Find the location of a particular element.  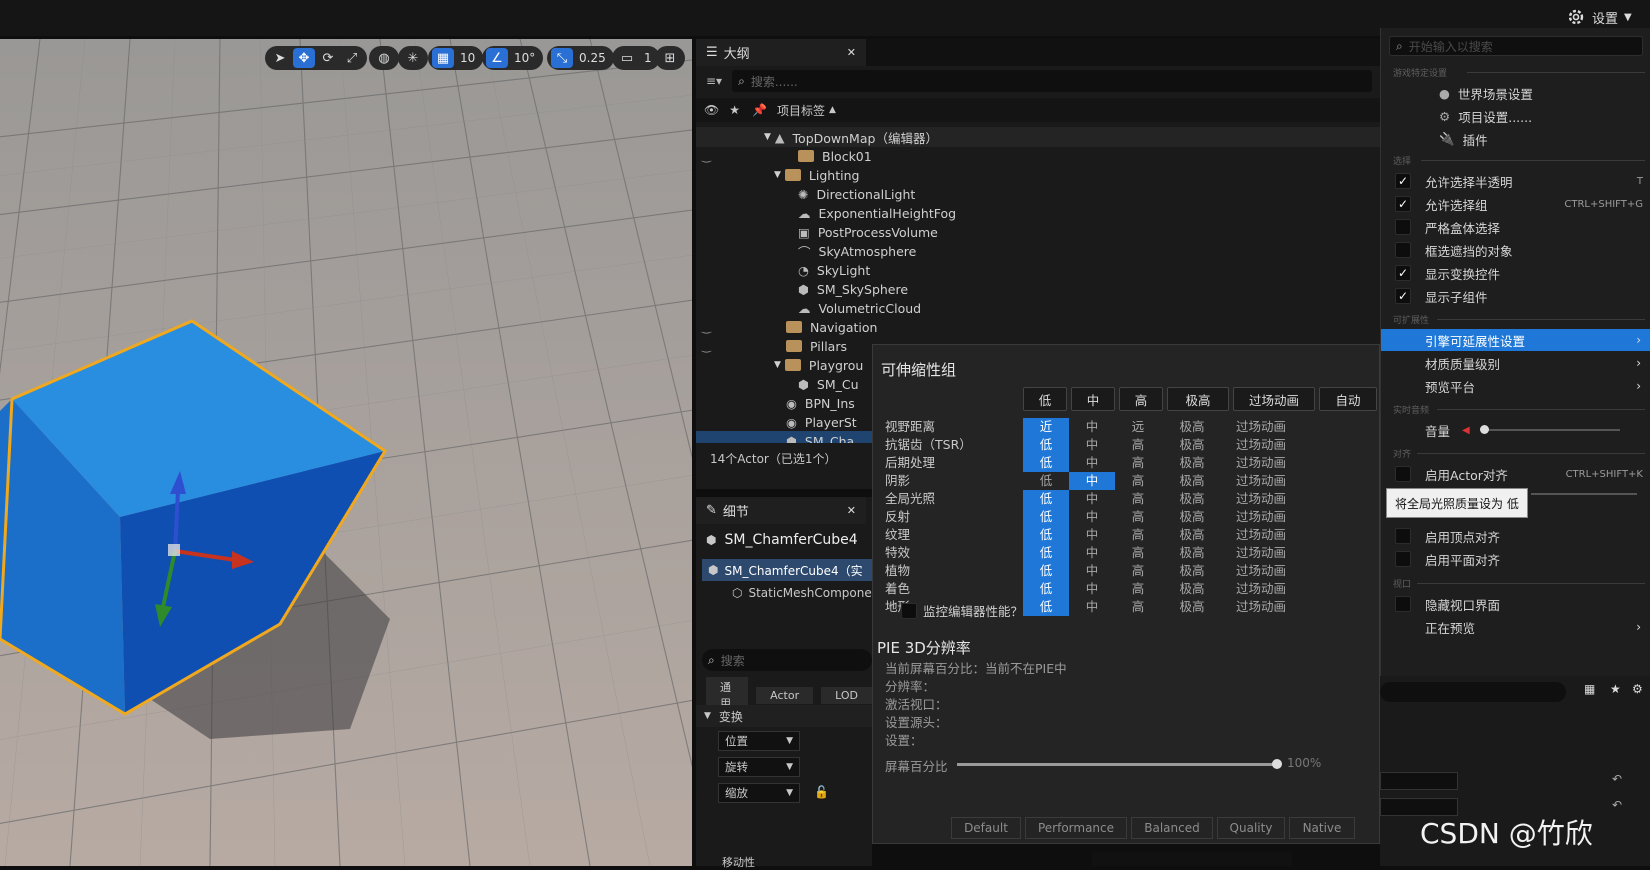

scale-snap: ⤡ 0.25 is located at coordinates (580, 58).